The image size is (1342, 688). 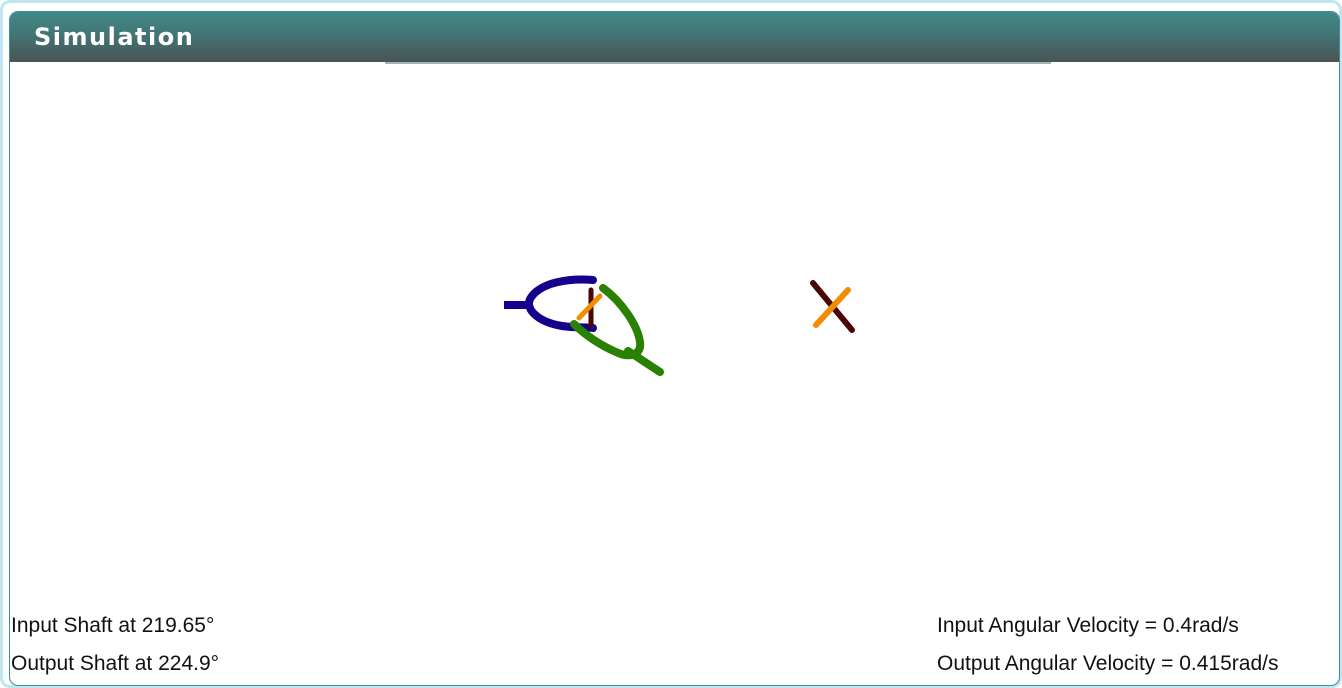 What do you see at coordinates (114, 37) in the screenshot?
I see `panel-title: Simulation` at bounding box center [114, 37].